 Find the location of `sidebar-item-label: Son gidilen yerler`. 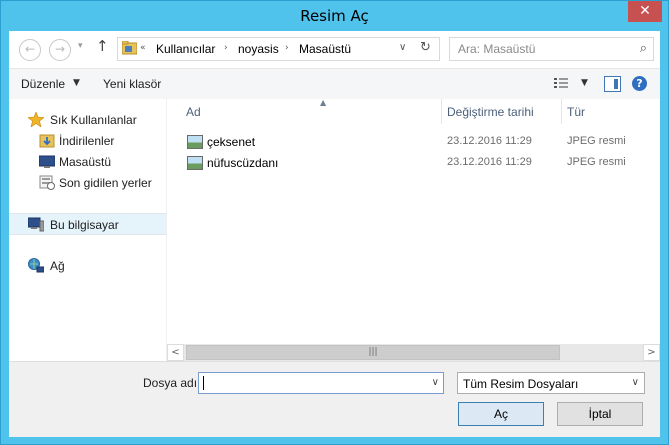

sidebar-item-label: Son gidilen yerler is located at coordinates (105, 183).